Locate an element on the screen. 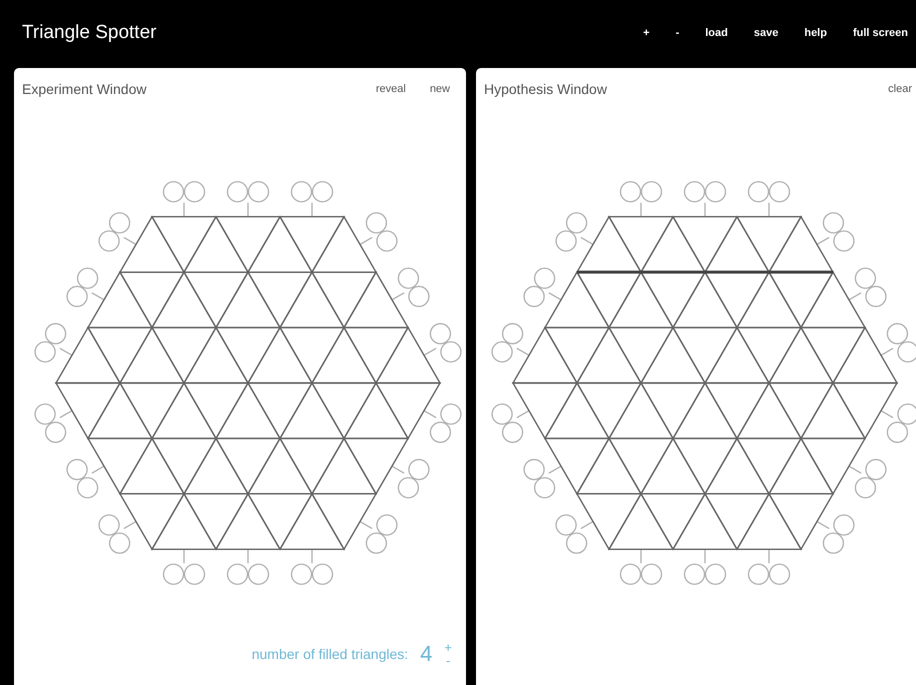 This screenshot has width=916, height=685. panel-action-button: new is located at coordinates (440, 89).